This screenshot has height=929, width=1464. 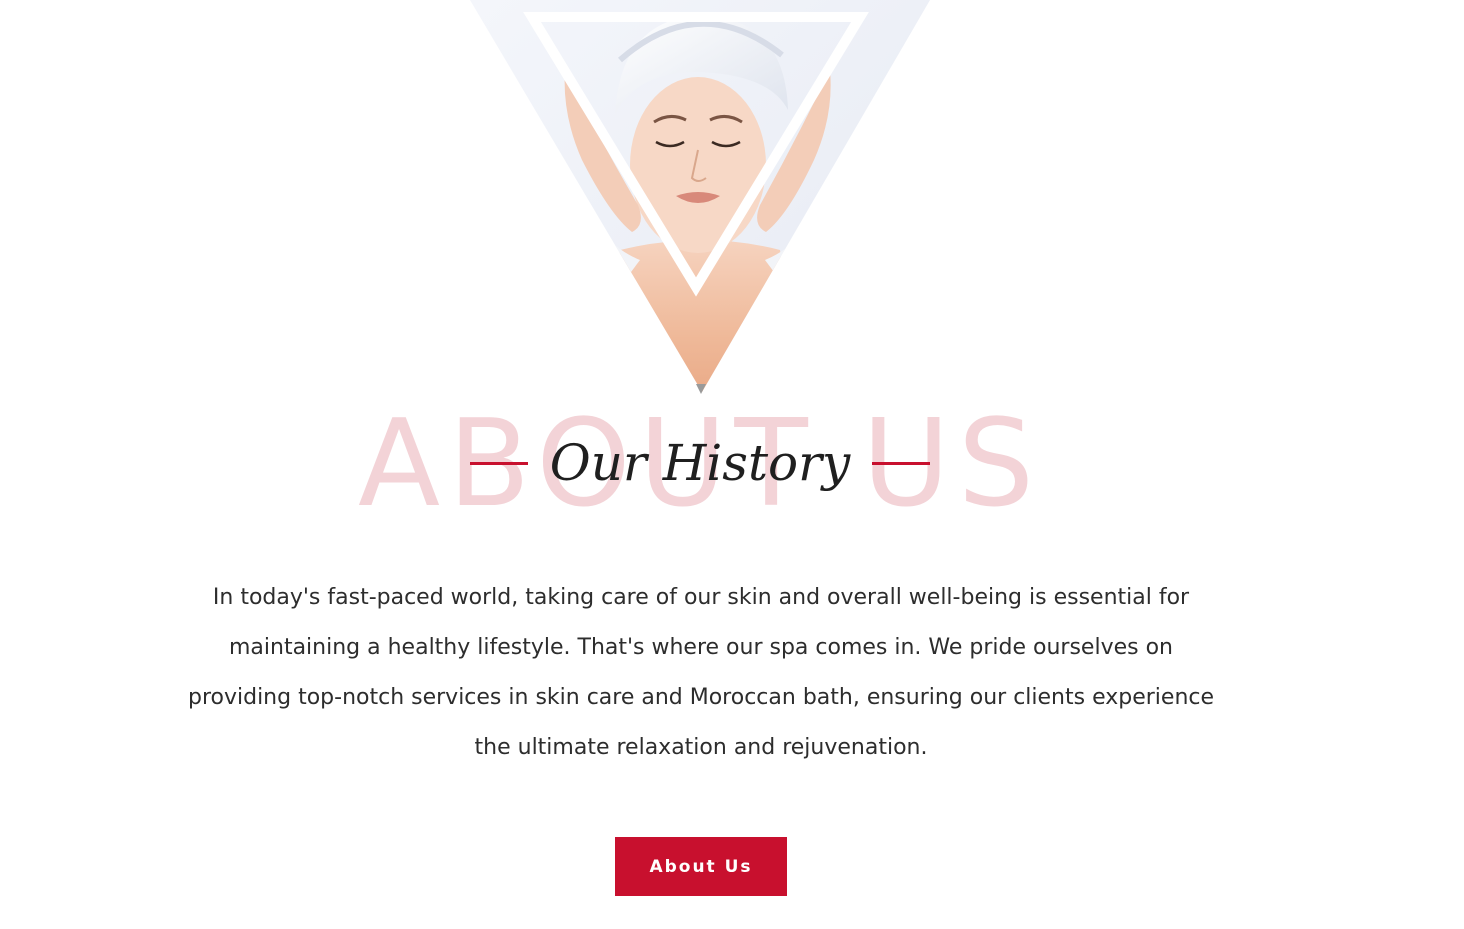 What do you see at coordinates (700, 200) in the screenshot?
I see `hero-image` at bounding box center [700, 200].